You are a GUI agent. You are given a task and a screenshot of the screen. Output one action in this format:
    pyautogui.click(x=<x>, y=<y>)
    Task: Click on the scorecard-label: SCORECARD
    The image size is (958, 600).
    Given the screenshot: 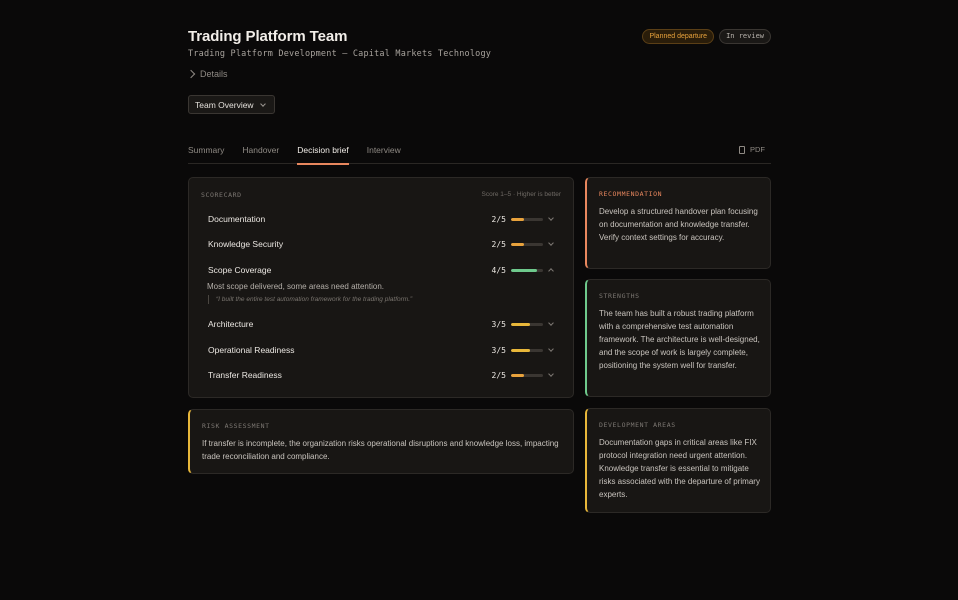 What is the action you would take?
    pyautogui.click(x=221, y=195)
    